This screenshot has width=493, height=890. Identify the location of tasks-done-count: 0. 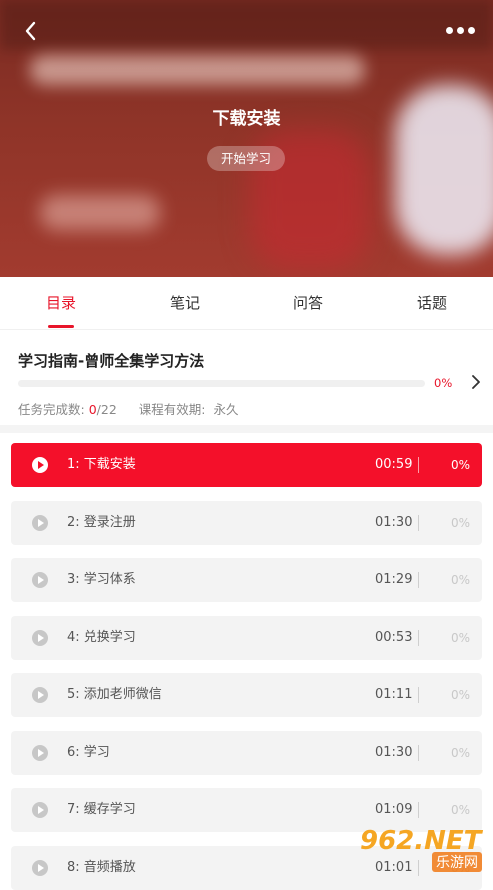
(92, 409).